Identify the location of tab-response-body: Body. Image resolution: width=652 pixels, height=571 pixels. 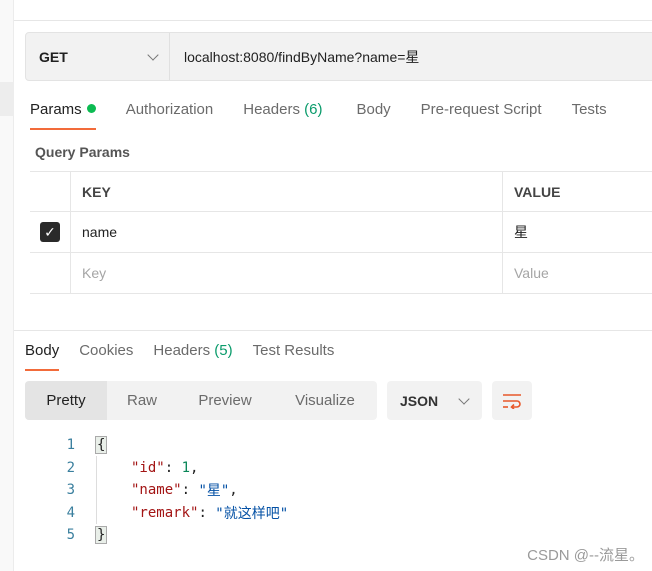
(42, 357).